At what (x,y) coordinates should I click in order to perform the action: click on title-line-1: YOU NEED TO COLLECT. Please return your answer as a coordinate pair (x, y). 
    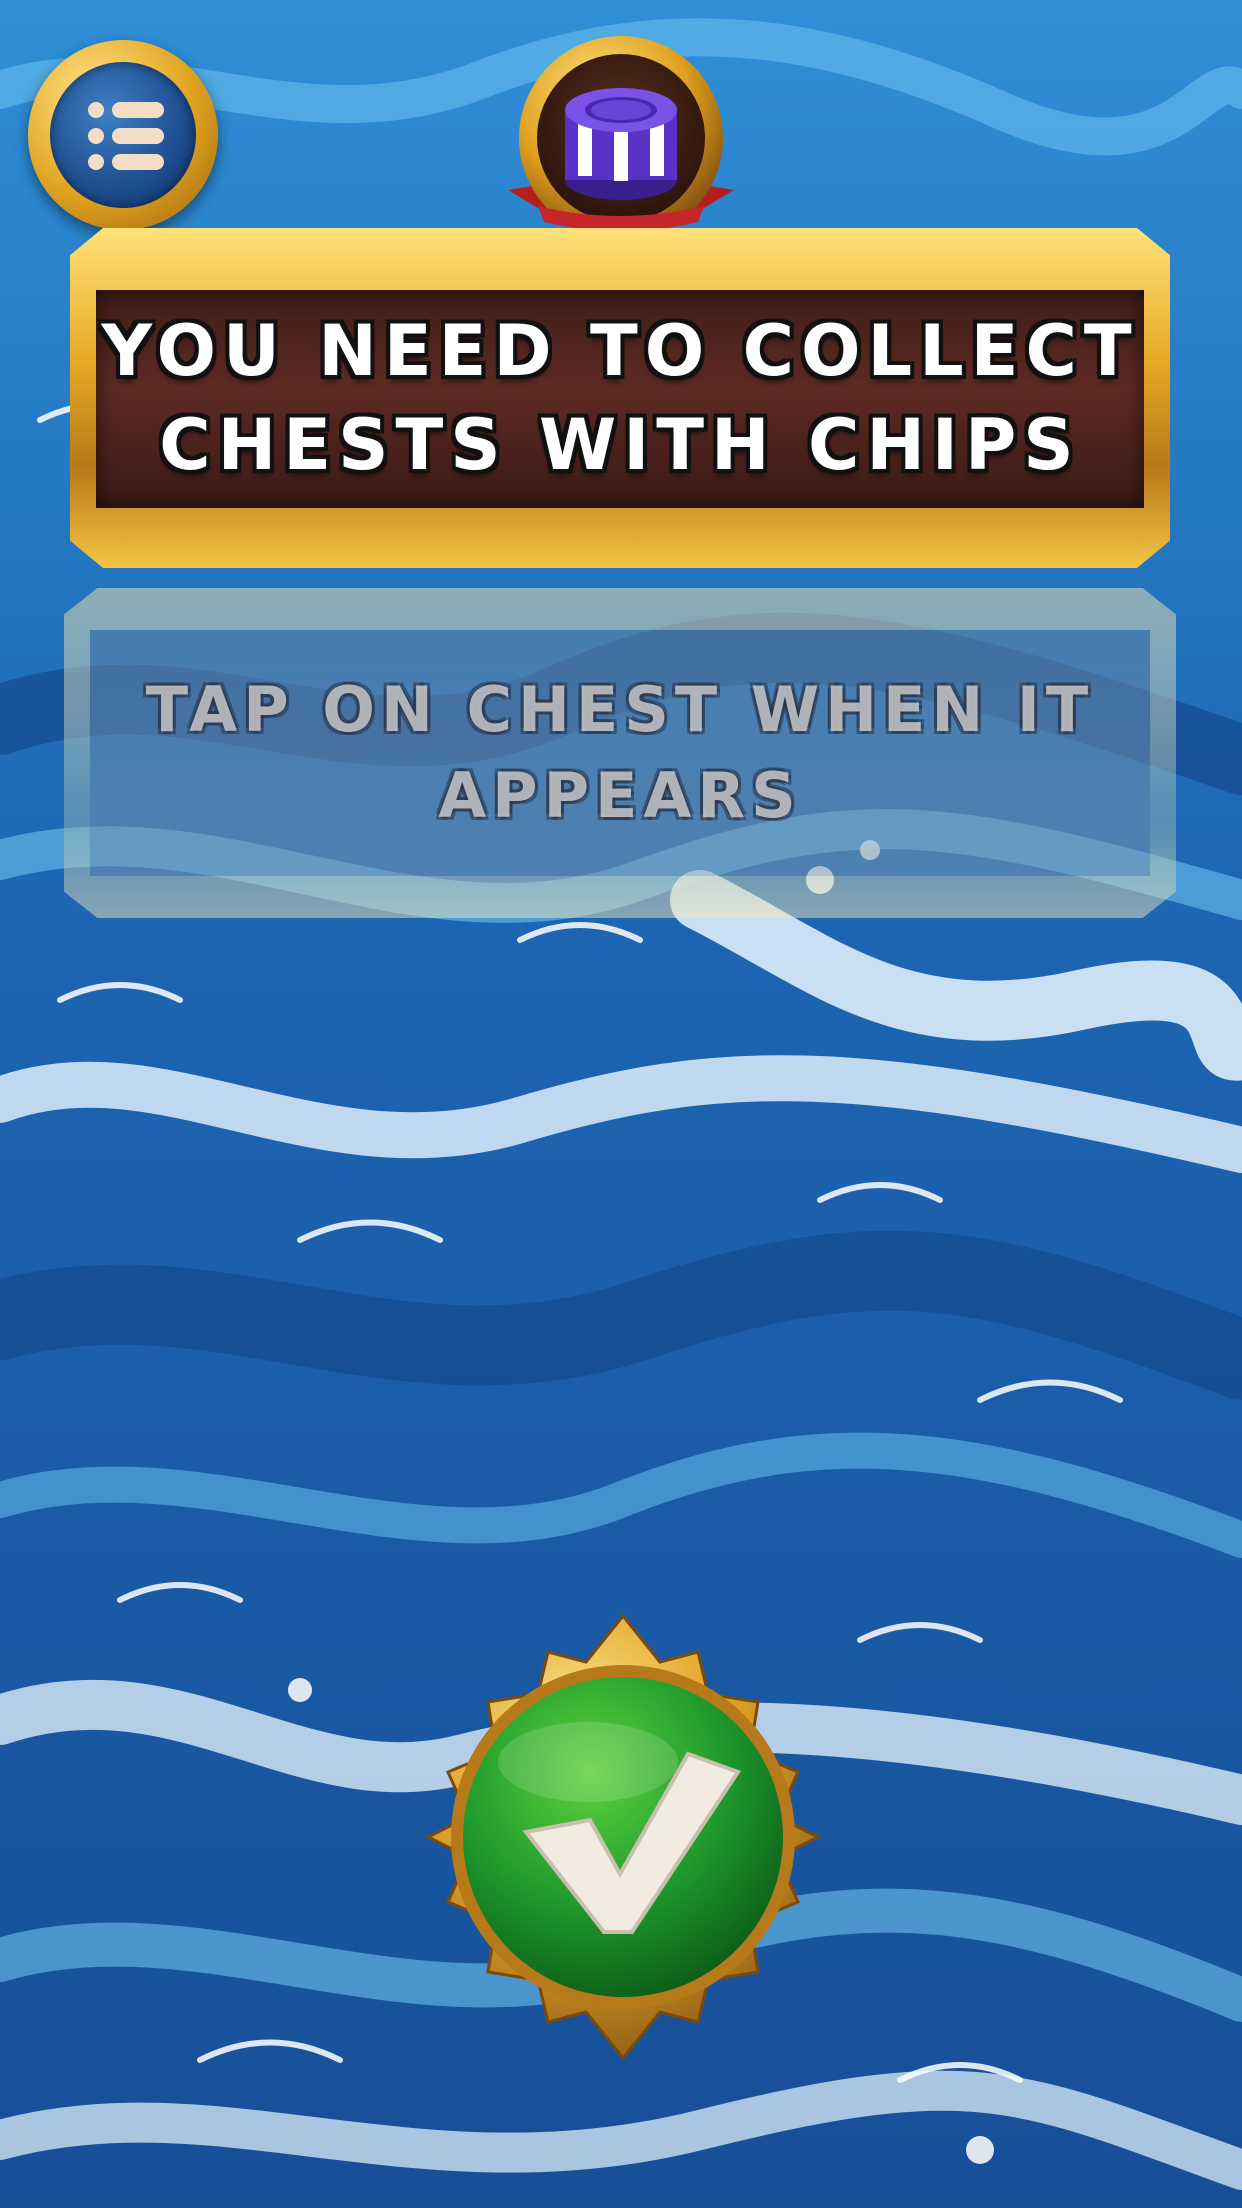
    Looking at the image, I should click on (620, 351).